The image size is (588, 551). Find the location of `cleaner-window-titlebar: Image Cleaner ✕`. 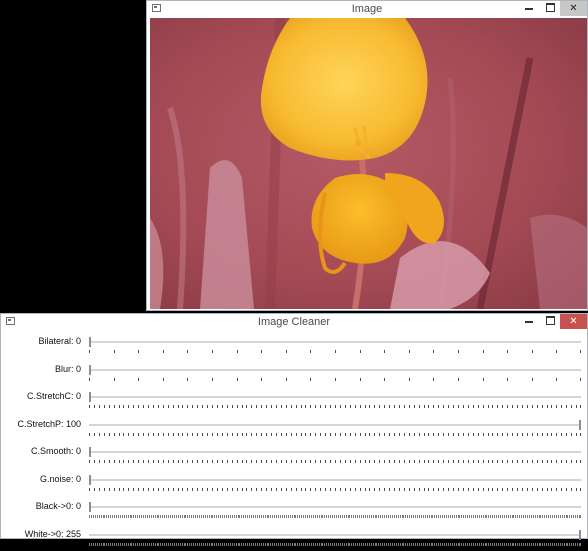

cleaner-window-titlebar: Image Cleaner ✕ is located at coordinates (294, 322).